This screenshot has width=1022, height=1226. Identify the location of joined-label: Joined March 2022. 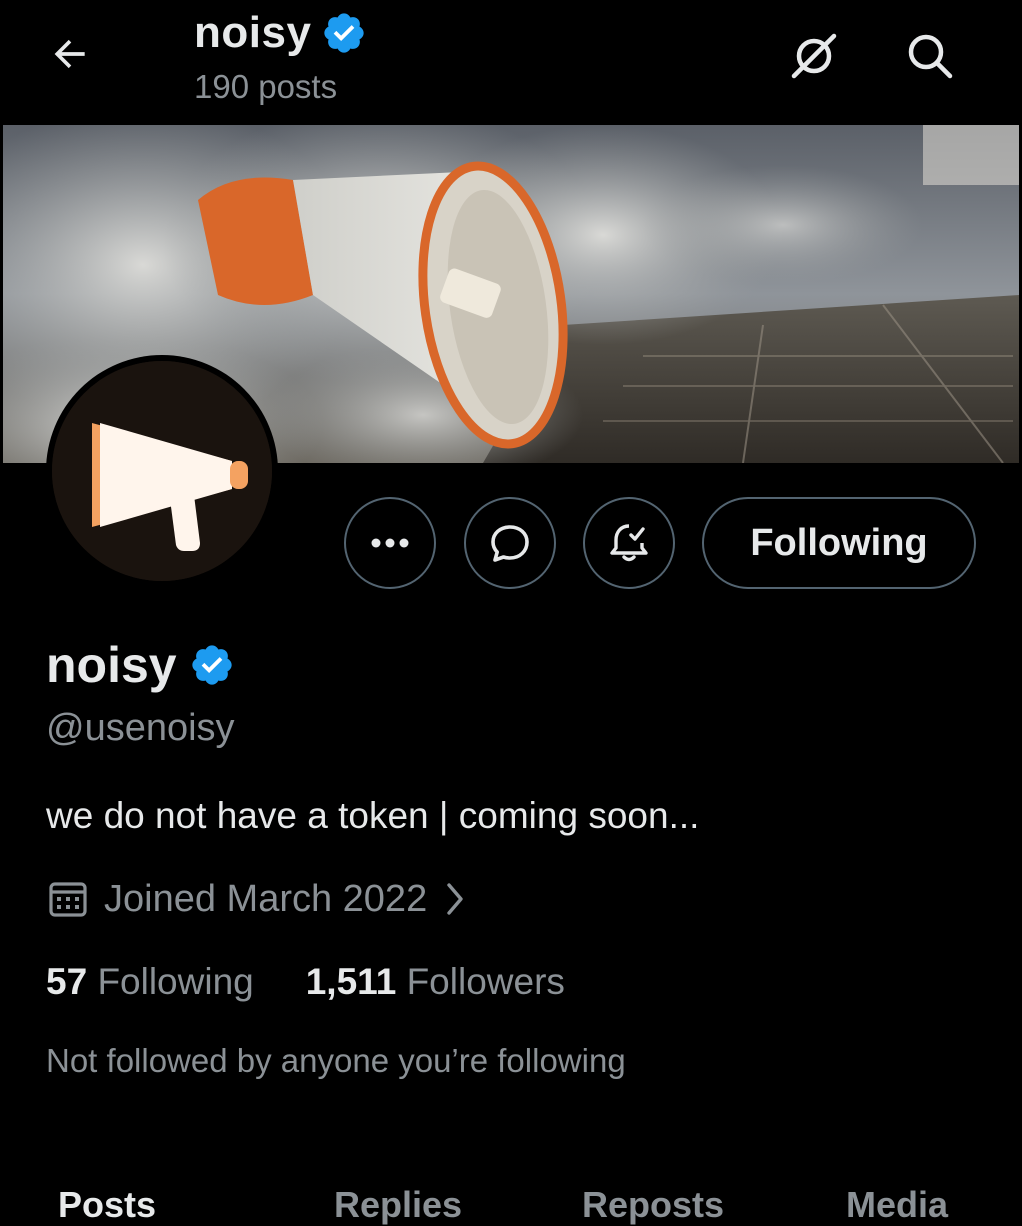
(266, 898).